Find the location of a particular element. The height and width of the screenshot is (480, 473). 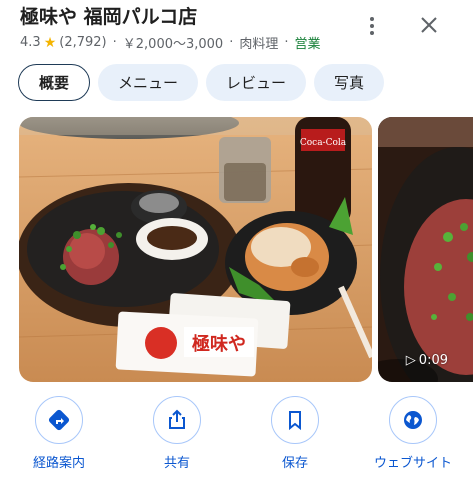

more-vert-icon is located at coordinates (372, 26).